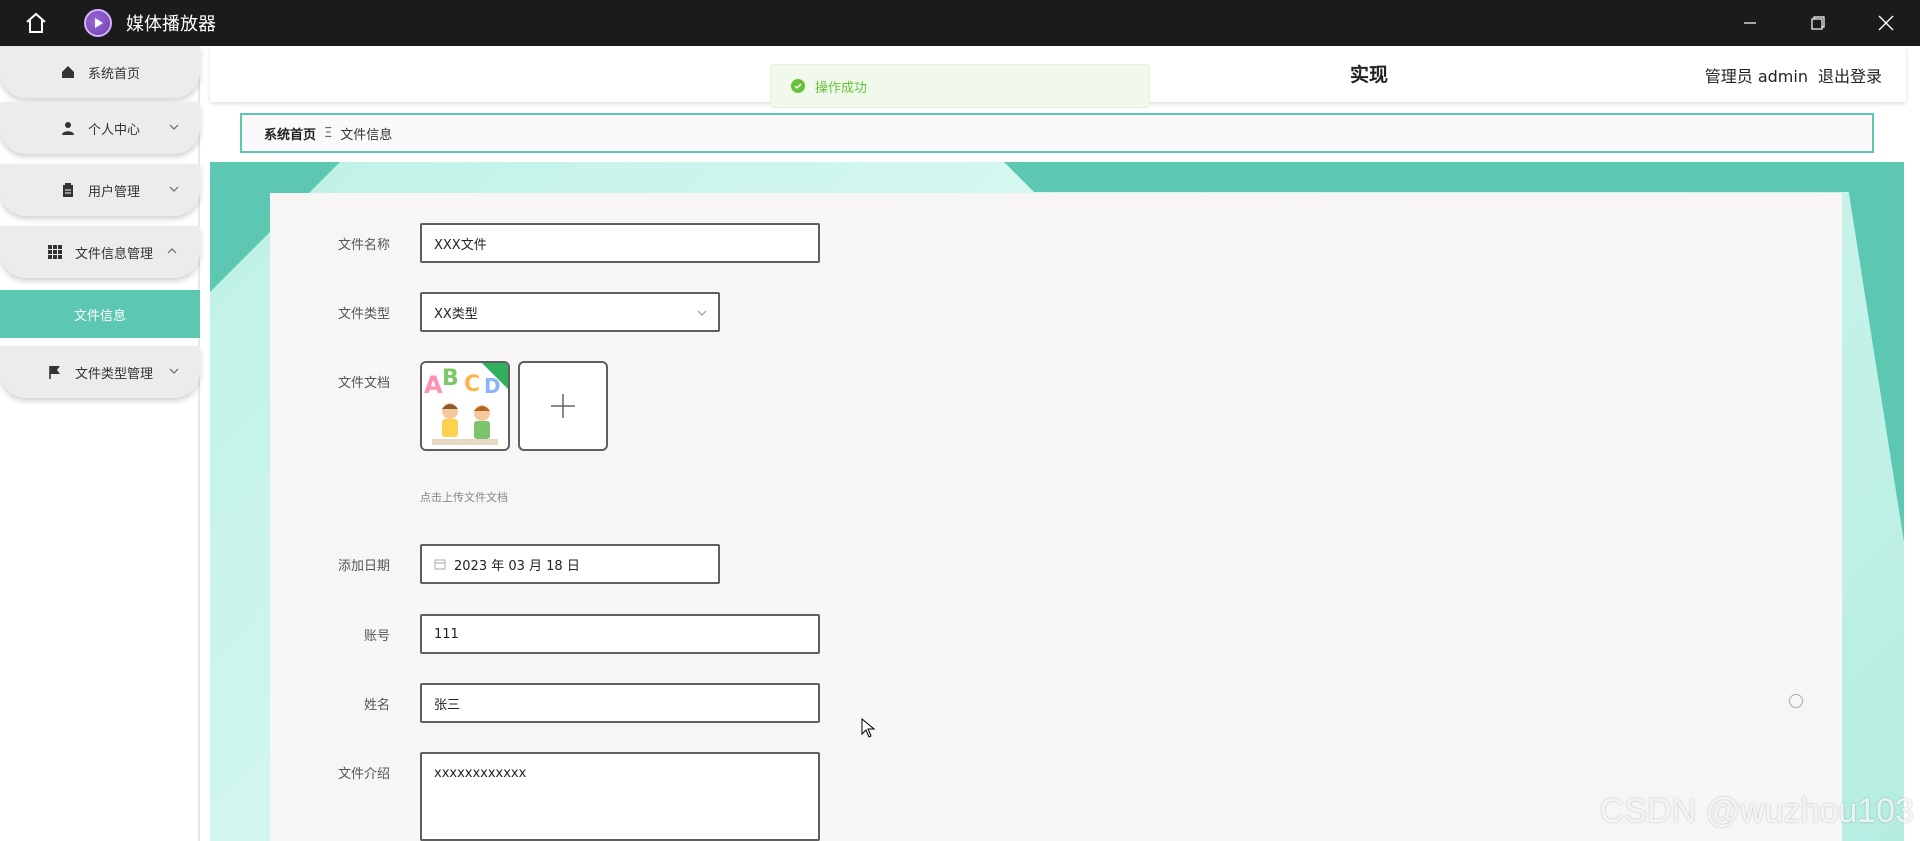 The image size is (1920, 841). What do you see at coordinates (100, 443) in the screenshot?
I see `sidebar: 系统首页 个人中心 用户管理 文件信息管理 文件信息 文件类型管理` at bounding box center [100, 443].